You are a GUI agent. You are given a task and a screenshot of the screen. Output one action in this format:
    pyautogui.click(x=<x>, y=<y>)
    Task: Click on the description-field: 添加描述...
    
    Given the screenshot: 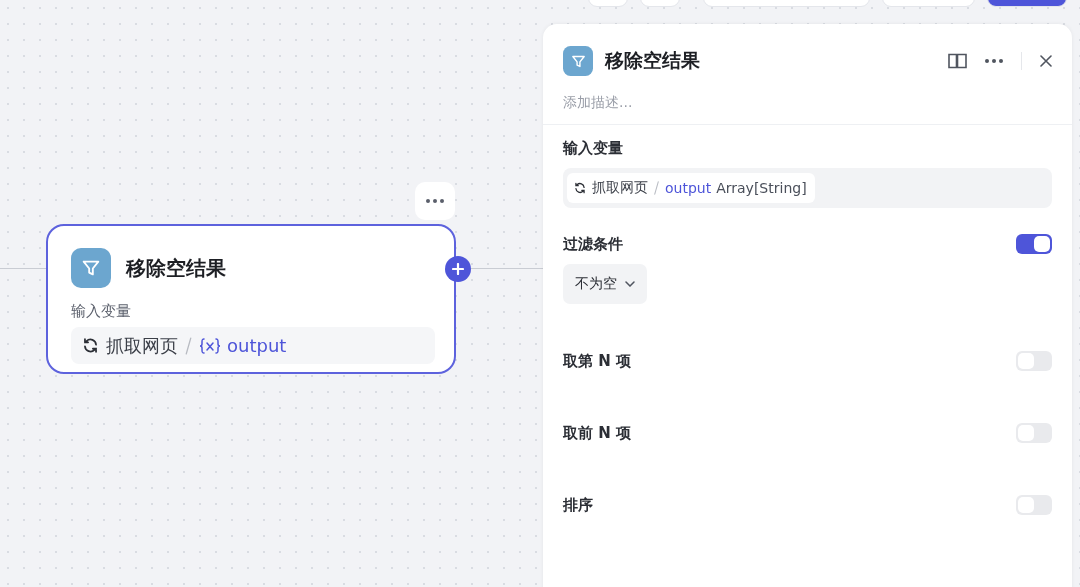 What is the action you would take?
    pyautogui.click(x=713, y=102)
    